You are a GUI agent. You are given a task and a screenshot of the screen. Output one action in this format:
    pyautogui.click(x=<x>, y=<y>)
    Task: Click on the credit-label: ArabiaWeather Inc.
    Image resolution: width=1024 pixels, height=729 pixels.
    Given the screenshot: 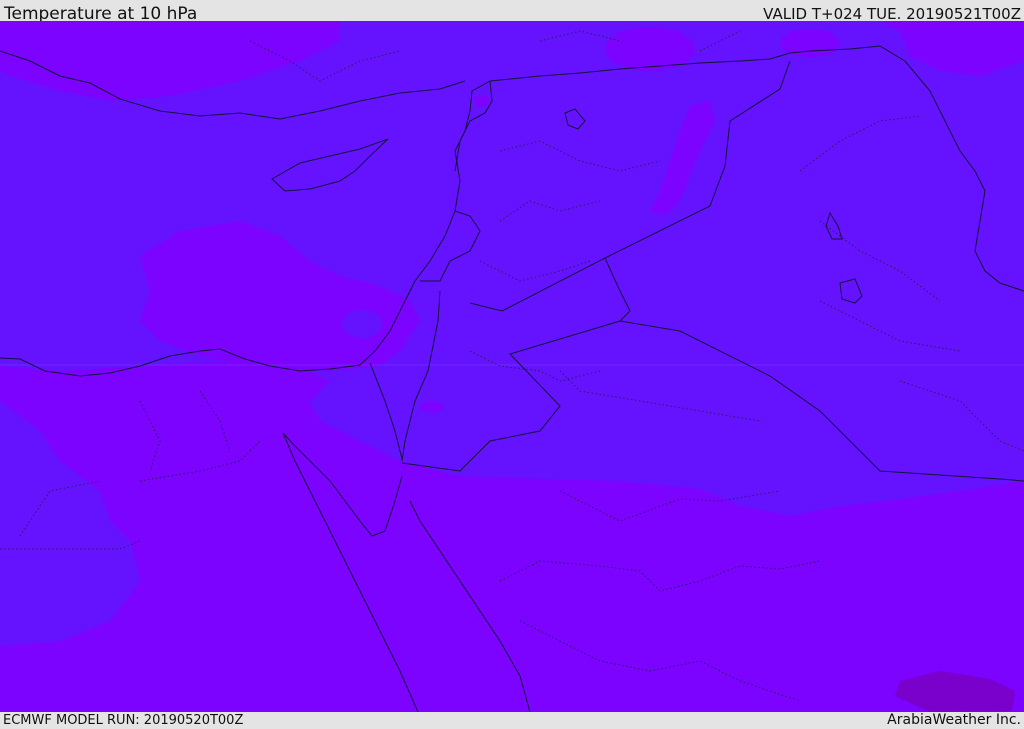 What is the action you would take?
    pyautogui.click(x=954, y=720)
    